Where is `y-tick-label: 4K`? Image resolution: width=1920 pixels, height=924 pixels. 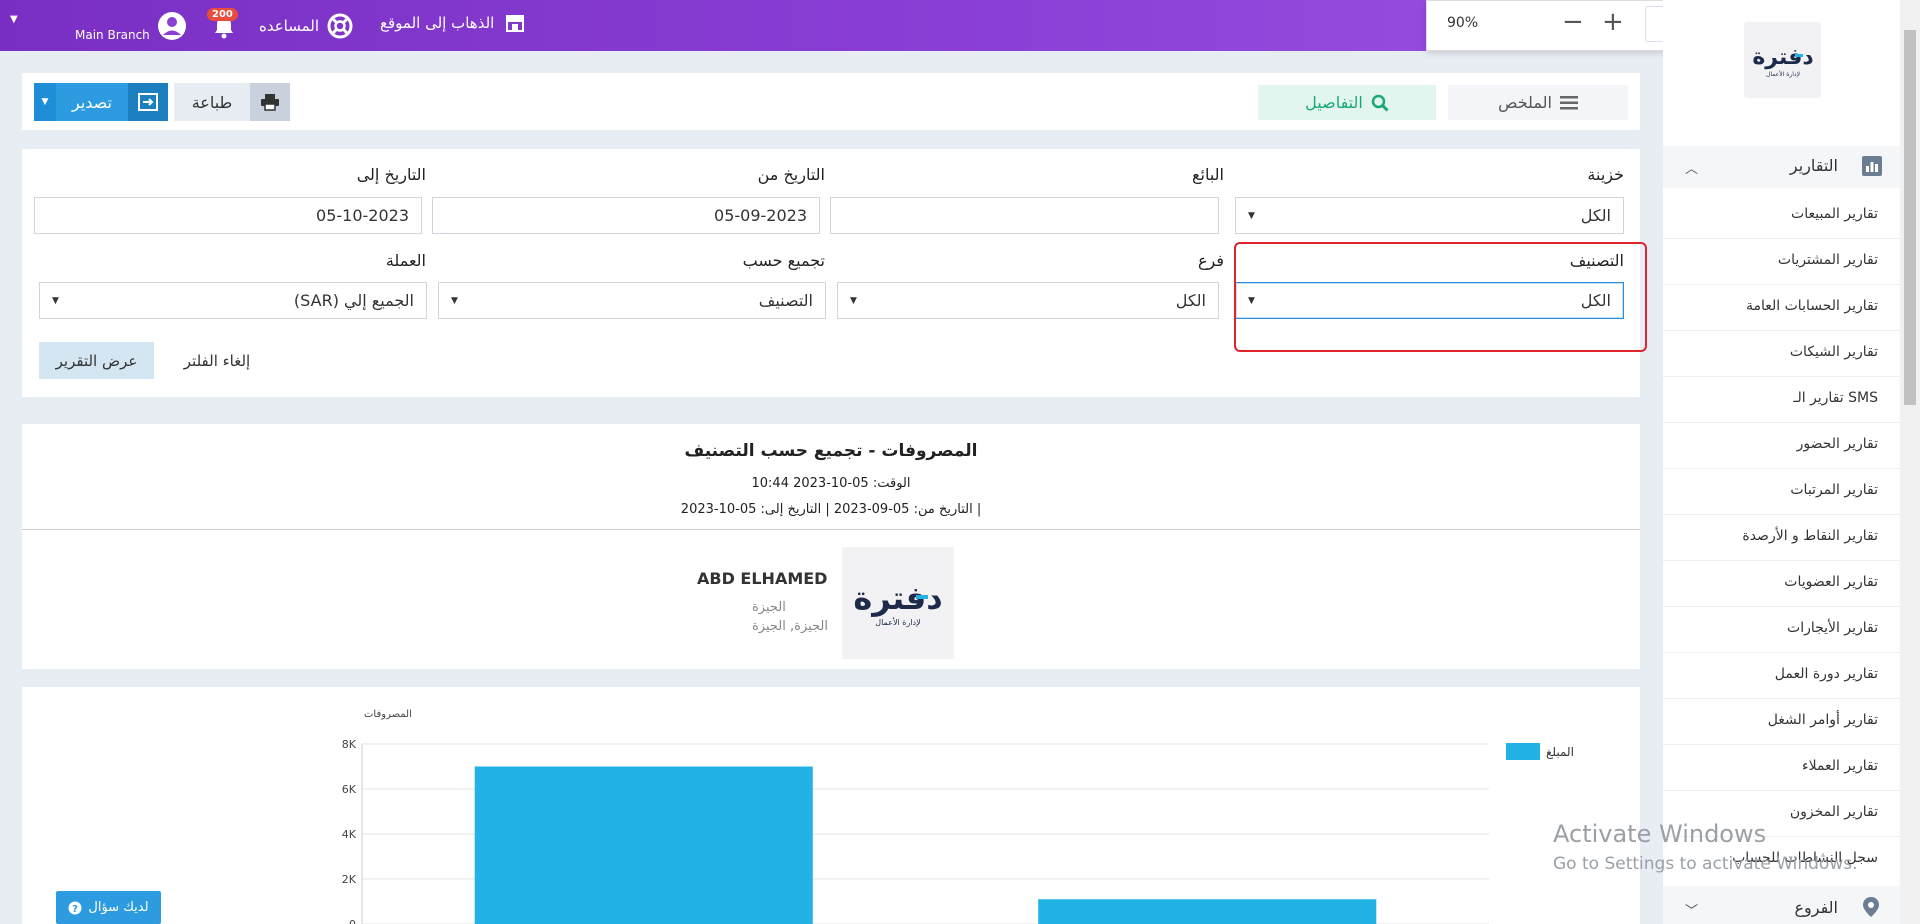 y-tick-label: 4K is located at coordinates (349, 834).